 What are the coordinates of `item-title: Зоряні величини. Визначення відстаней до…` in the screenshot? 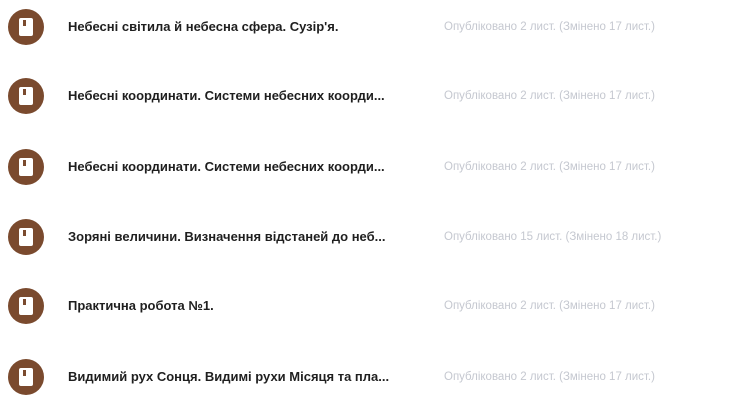 It's located at (227, 236).